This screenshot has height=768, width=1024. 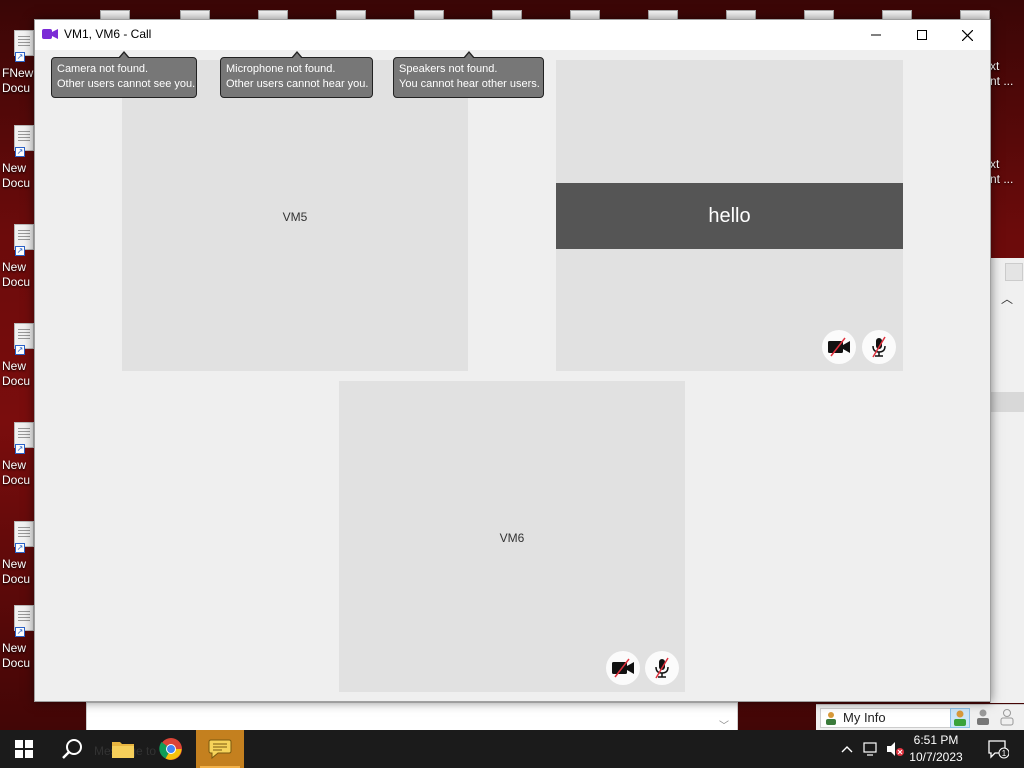 I want to click on chrome-icon, so click(x=170, y=749).